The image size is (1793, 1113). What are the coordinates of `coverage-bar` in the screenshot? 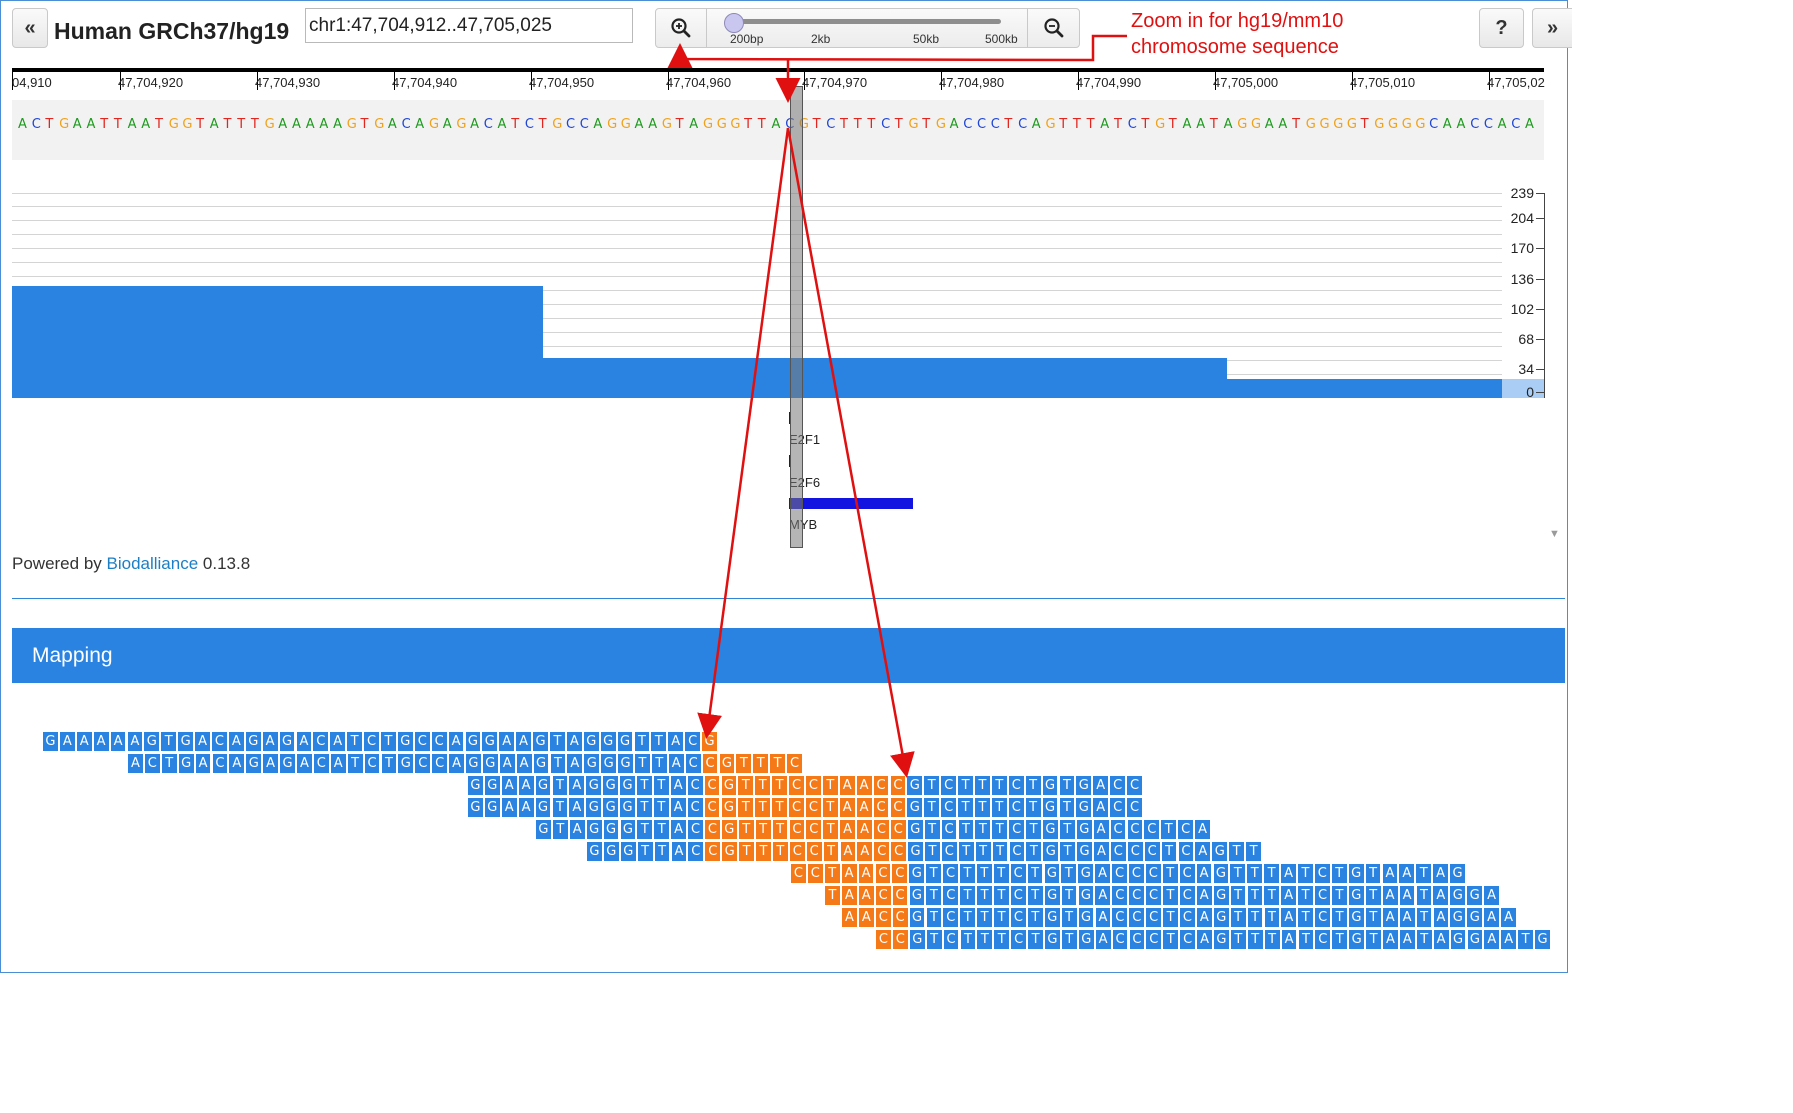 It's located at (885, 378).